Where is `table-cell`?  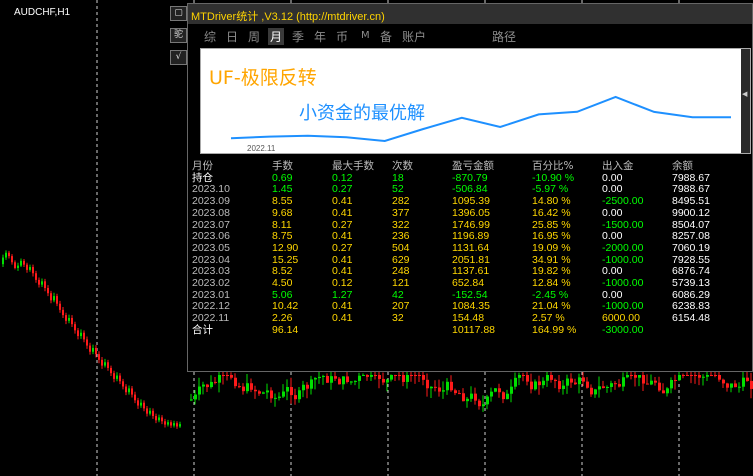 table-cell is located at coordinates (362, 331).